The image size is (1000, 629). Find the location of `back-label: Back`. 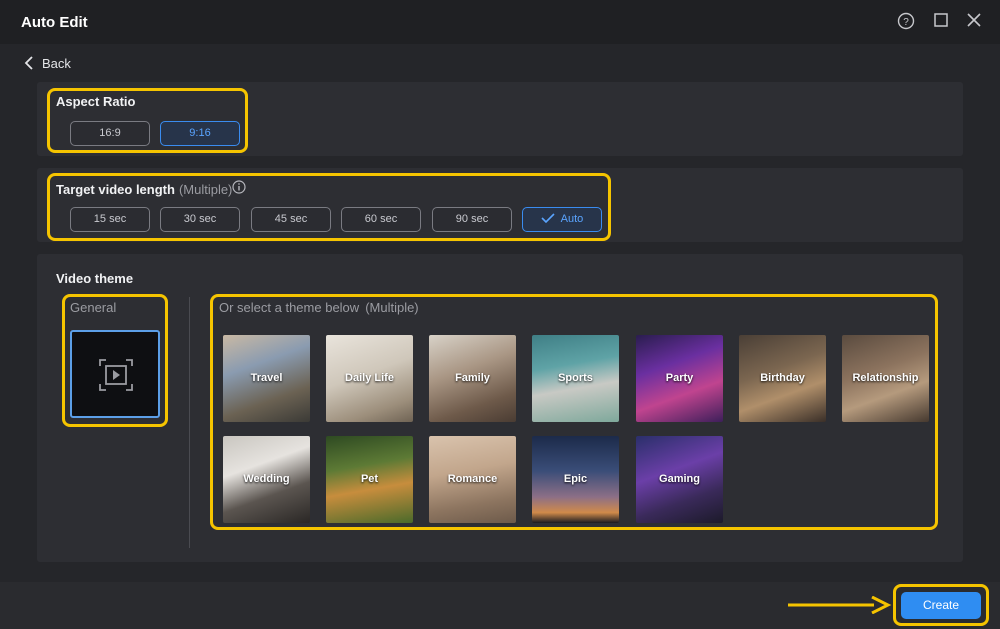

back-label: Back is located at coordinates (56, 63).